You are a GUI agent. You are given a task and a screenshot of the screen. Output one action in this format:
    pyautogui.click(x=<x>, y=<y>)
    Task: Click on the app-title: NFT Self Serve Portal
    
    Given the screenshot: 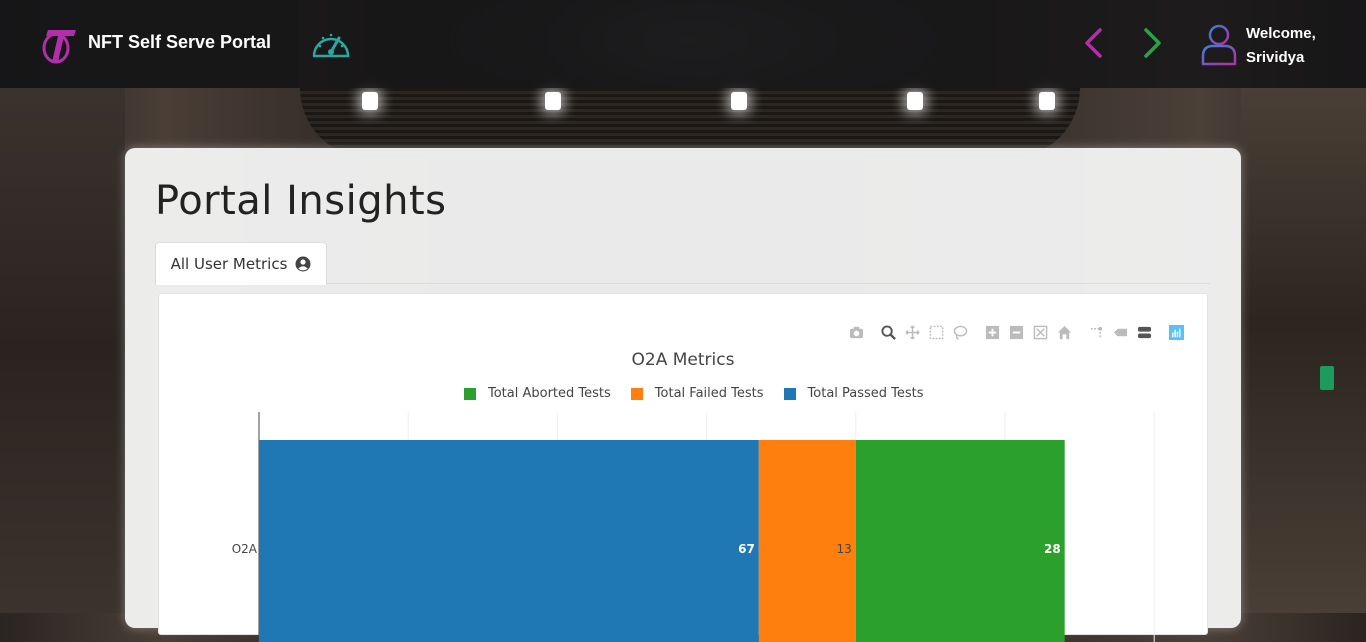 What is the action you would take?
    pyautogui.click(x=179, y=42)
    